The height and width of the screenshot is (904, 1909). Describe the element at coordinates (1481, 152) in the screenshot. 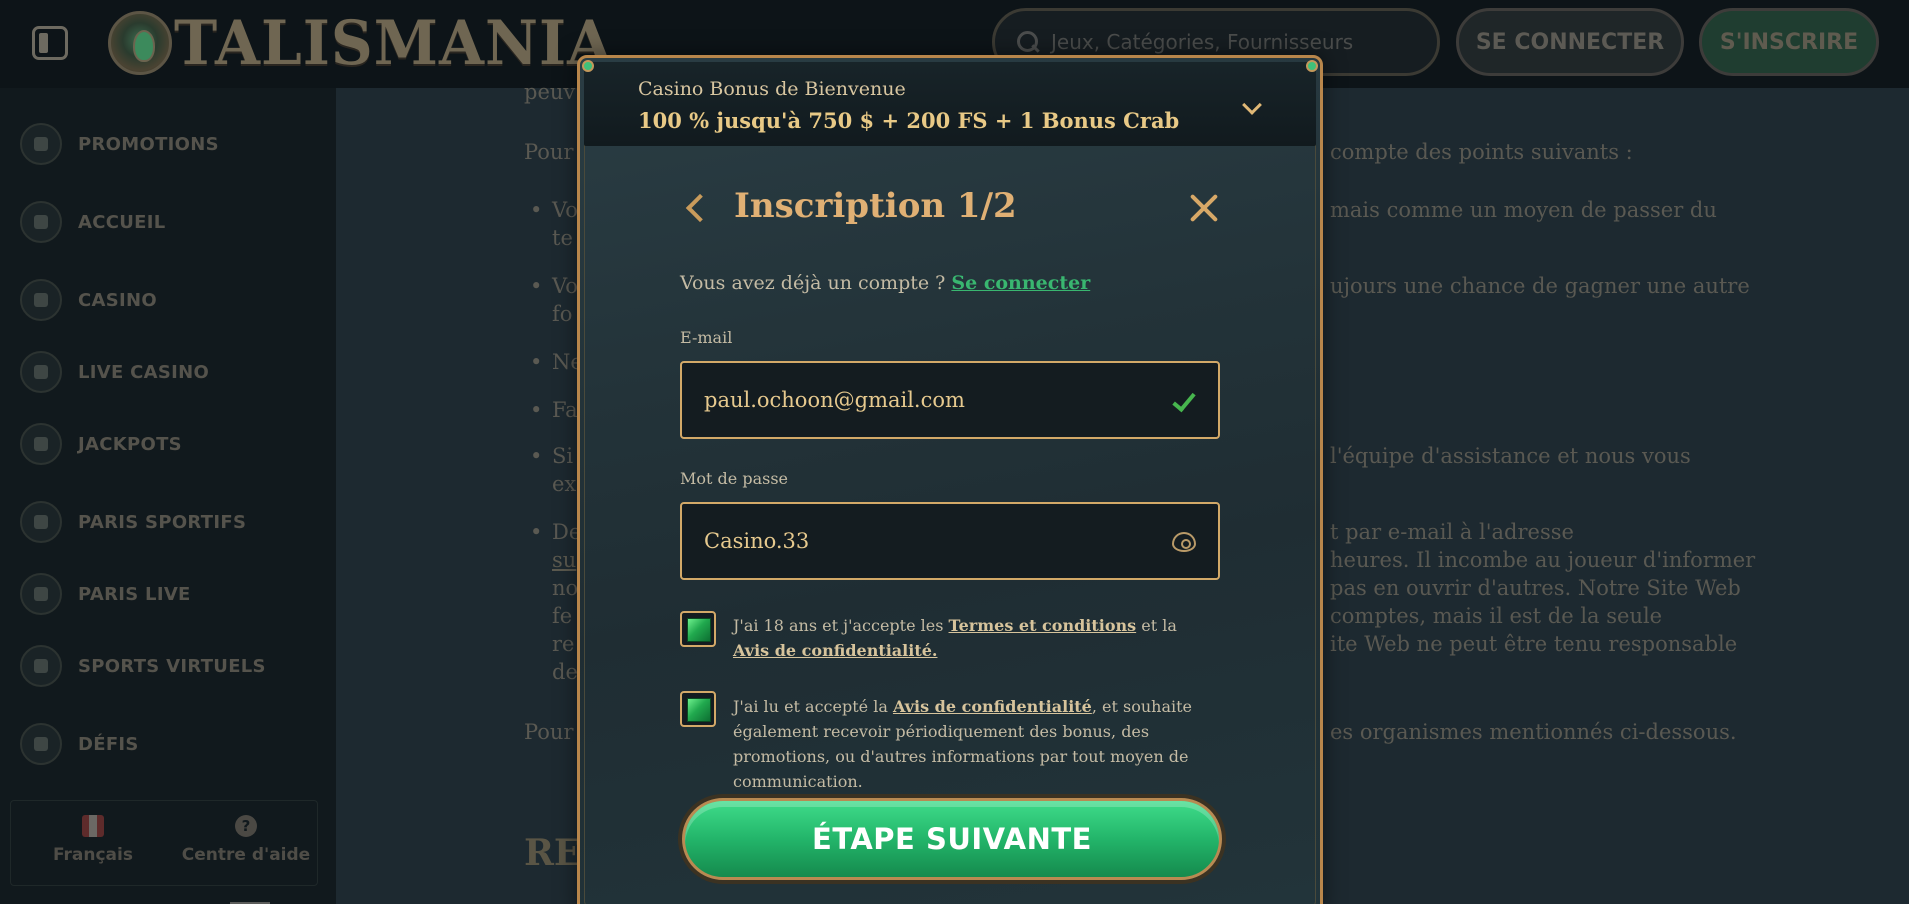

I see `paragraph-text: compte des points suivants :` at that location.